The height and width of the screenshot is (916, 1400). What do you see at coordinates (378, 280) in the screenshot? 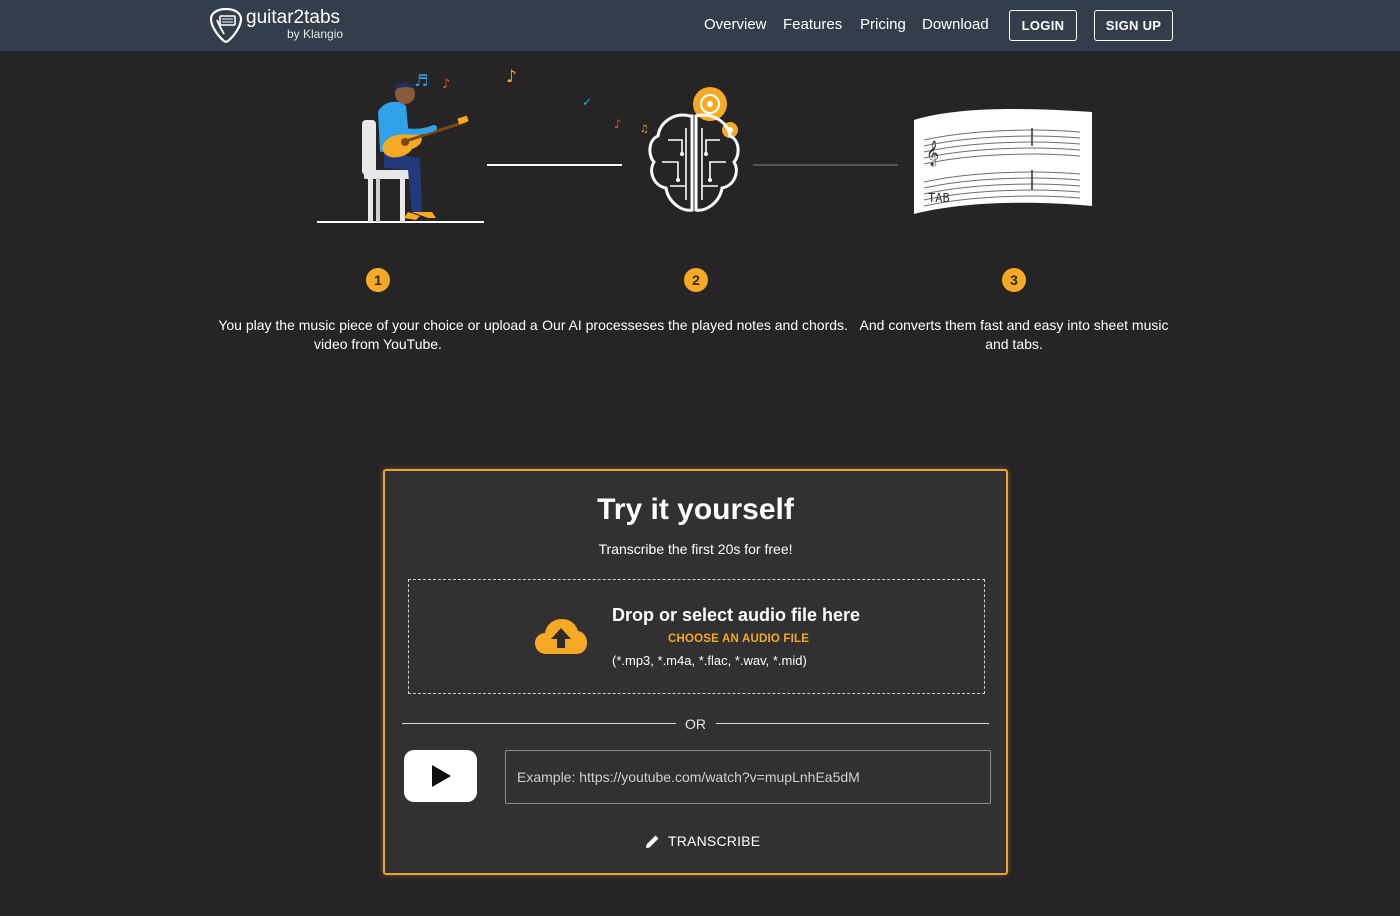
I see `step-badge-1: 1` at bounding box center [378, 280].